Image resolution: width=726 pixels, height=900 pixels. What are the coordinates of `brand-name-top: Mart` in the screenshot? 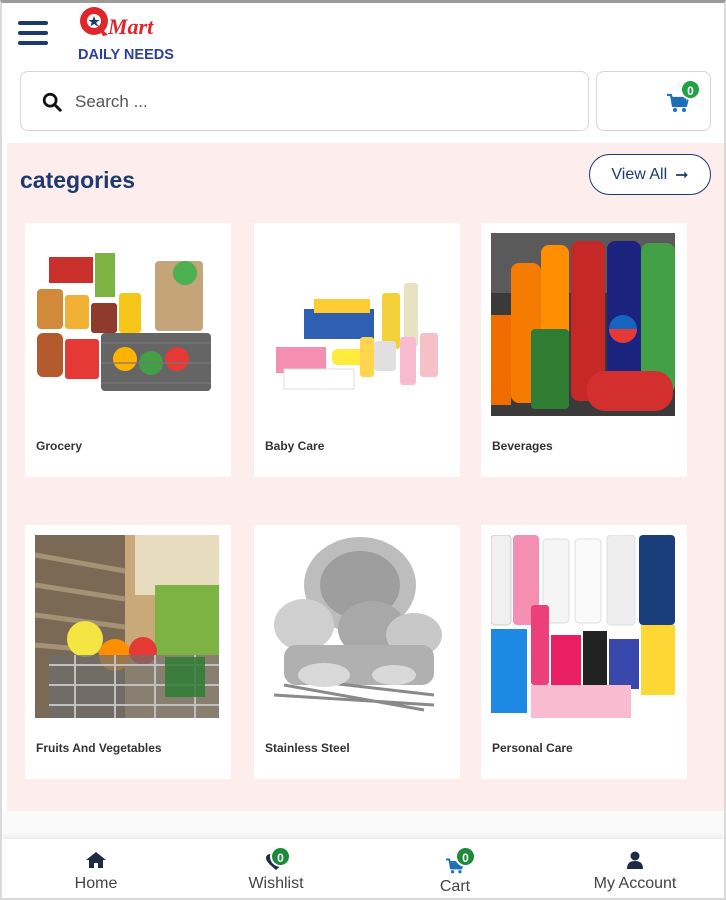 It's located at (130, 26).